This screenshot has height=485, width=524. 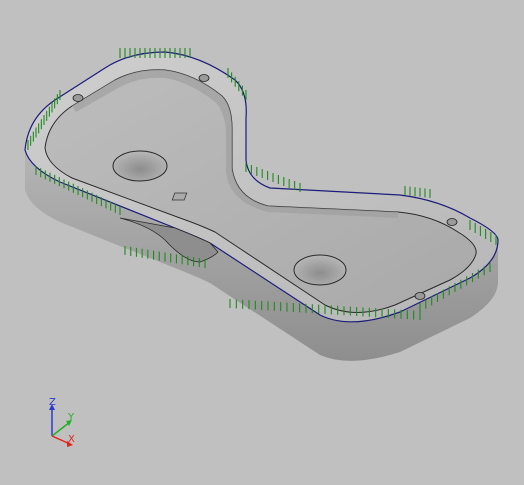 What do you see at coordinates (179, 196) in the screenshot?
I see `small-pad` at bounding box center [179, 196].